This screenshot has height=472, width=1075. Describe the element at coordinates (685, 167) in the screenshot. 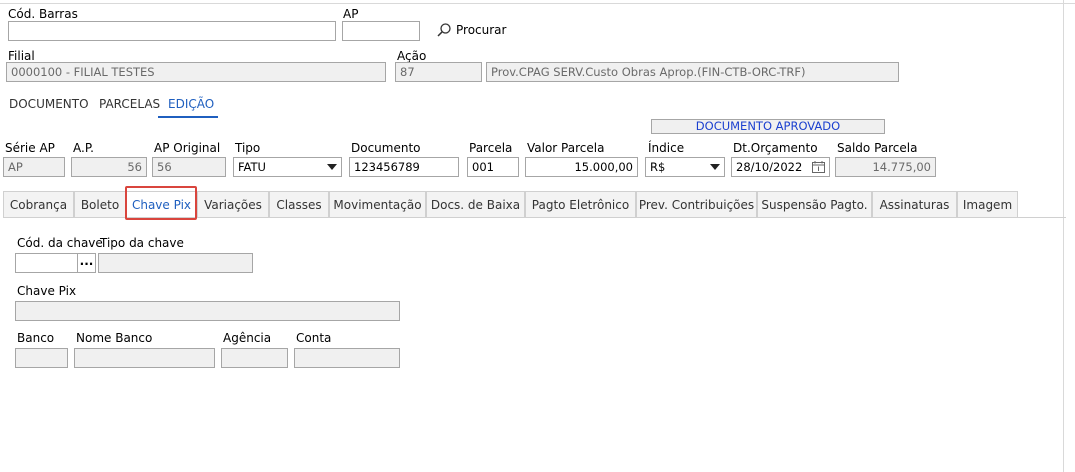

I see `indice-select: R$` at that location.